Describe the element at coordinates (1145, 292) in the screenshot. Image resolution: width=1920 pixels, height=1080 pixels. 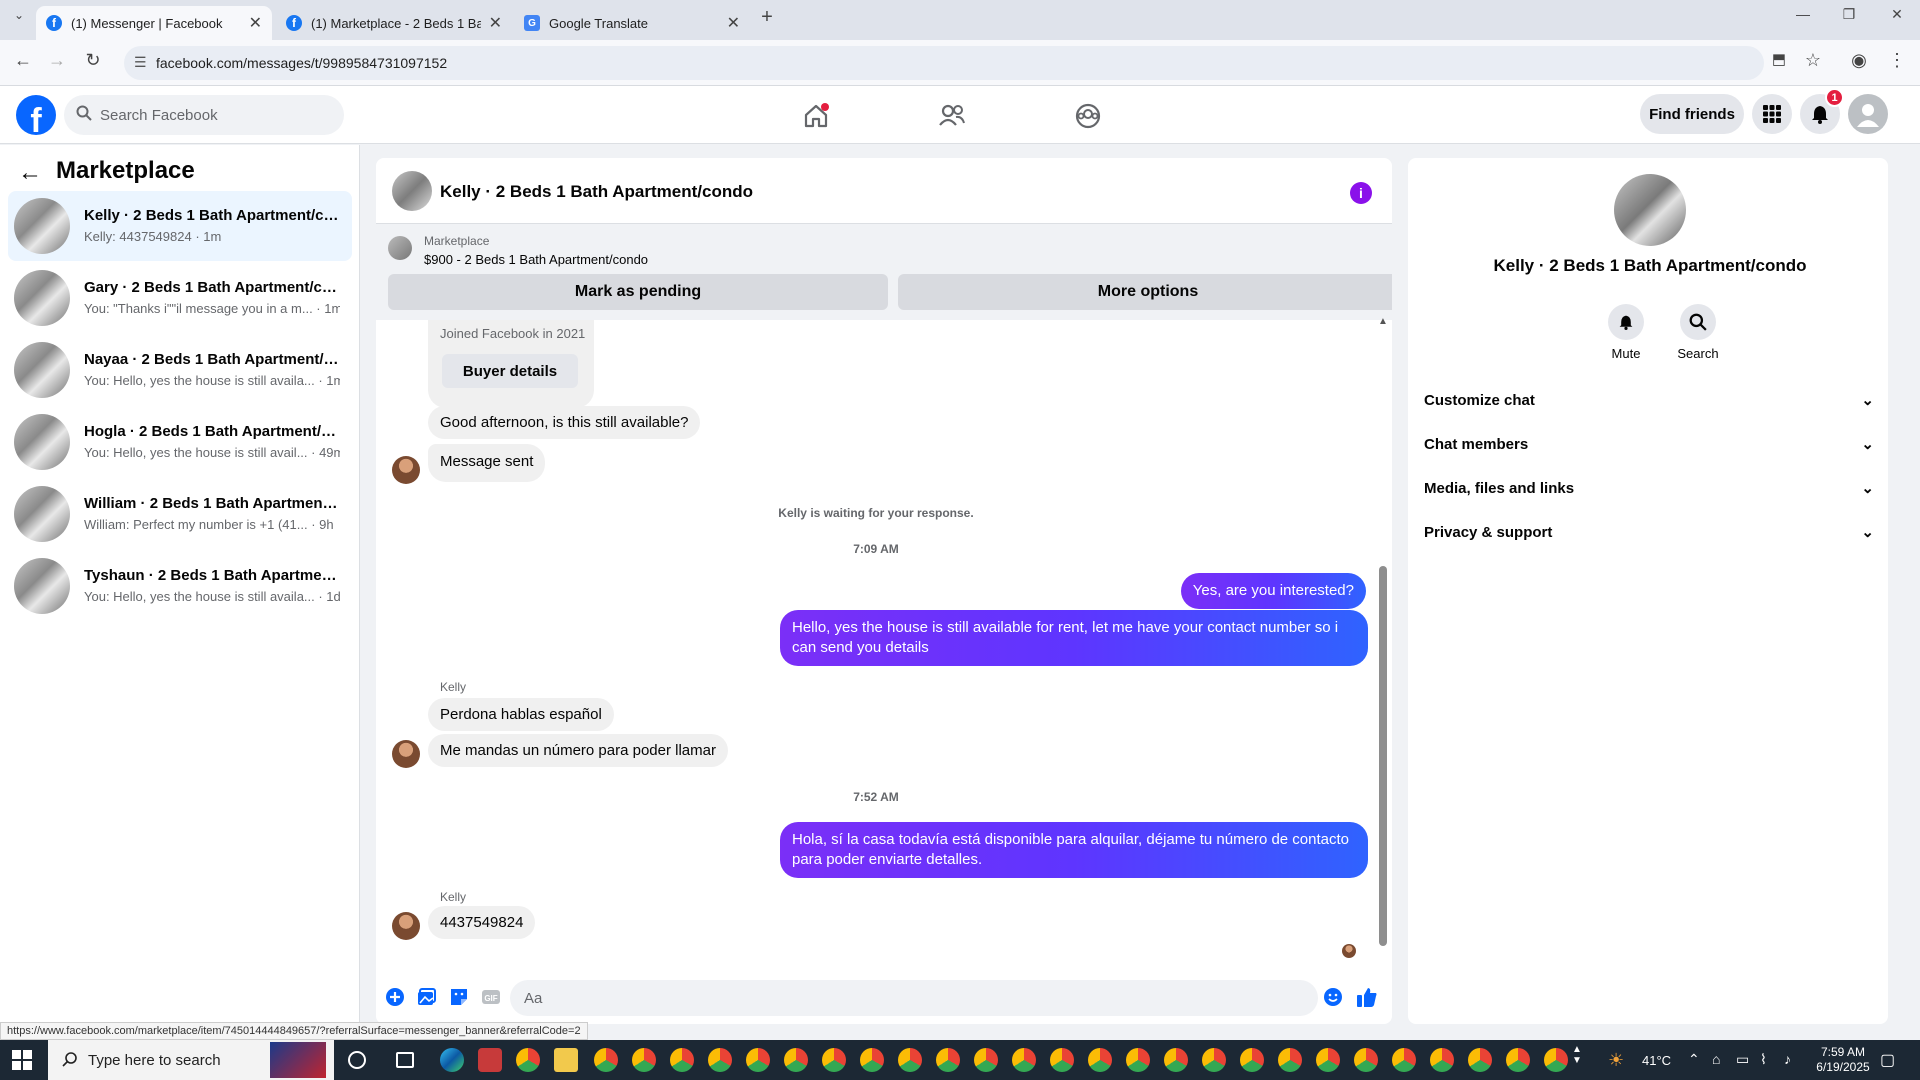
I see `more-options-button: More options` at that location.